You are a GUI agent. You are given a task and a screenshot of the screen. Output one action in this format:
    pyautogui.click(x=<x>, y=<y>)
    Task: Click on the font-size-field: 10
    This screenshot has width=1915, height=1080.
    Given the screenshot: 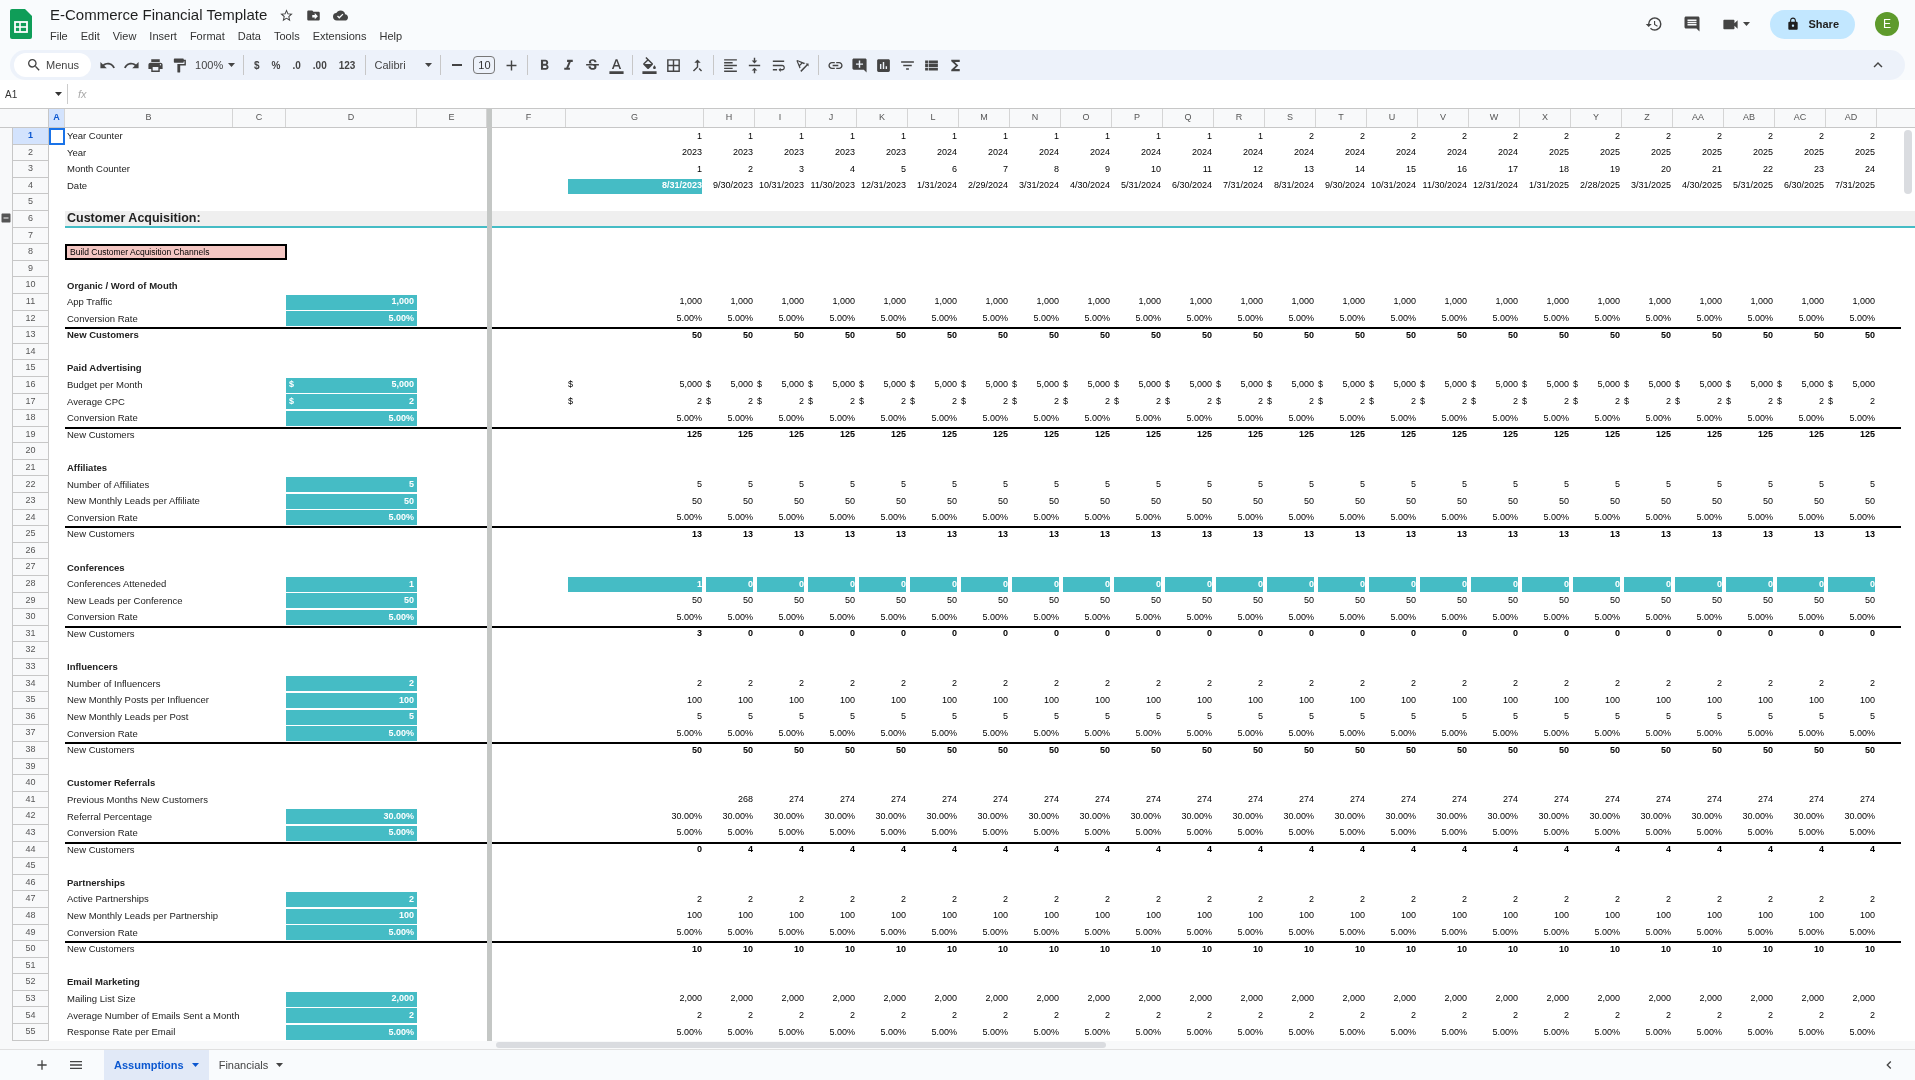 What is the action you would take?
    pyautogui.click(x=484, y=65)
    